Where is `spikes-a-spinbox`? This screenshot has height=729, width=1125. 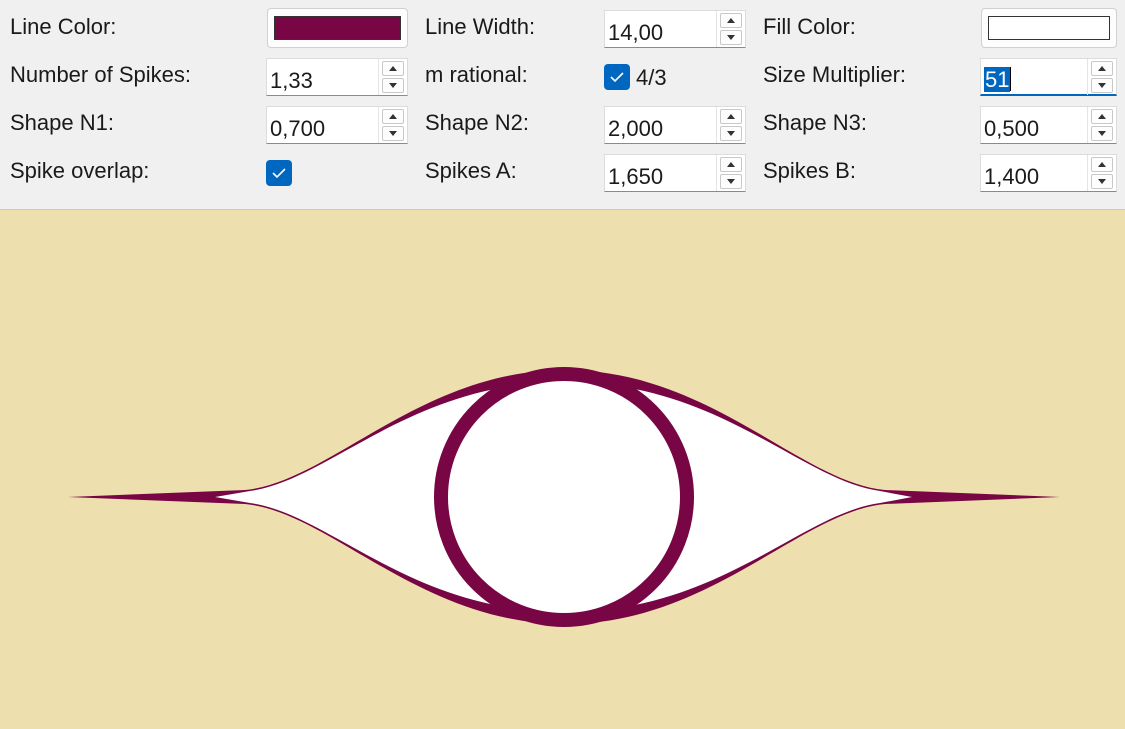 spikes-a-spinbox is located at coordinates (675, 173).